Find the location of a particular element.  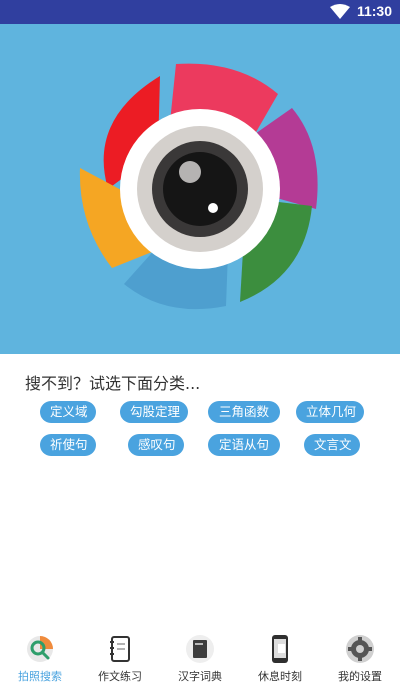

photo-search-icon is located at coordinates (40, 649).